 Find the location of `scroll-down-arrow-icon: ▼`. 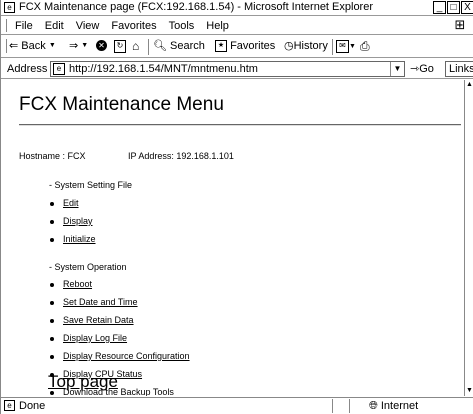

scroll-down-arrow-icon: ▼ is located at coordinates (469, 391).